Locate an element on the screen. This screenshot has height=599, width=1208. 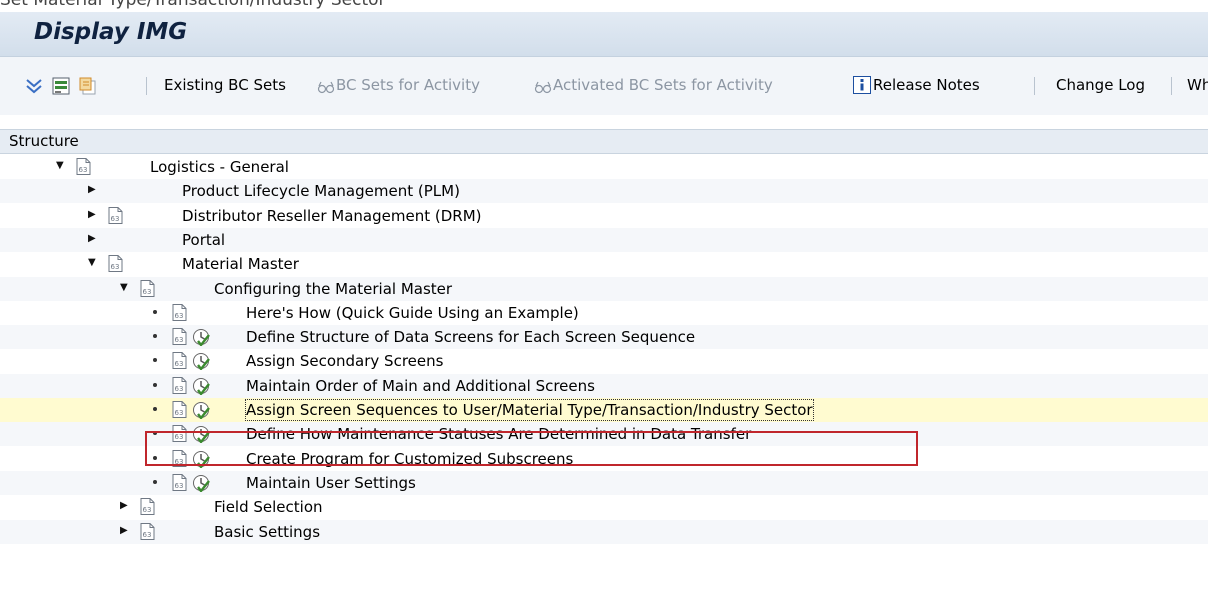
info-icon is located at coordinates (862, 85).